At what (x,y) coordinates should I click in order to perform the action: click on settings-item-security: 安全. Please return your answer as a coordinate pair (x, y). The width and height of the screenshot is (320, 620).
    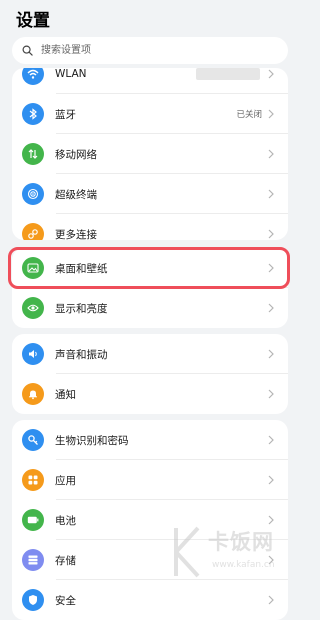
    Looking at the image, I should click on (150, 600).